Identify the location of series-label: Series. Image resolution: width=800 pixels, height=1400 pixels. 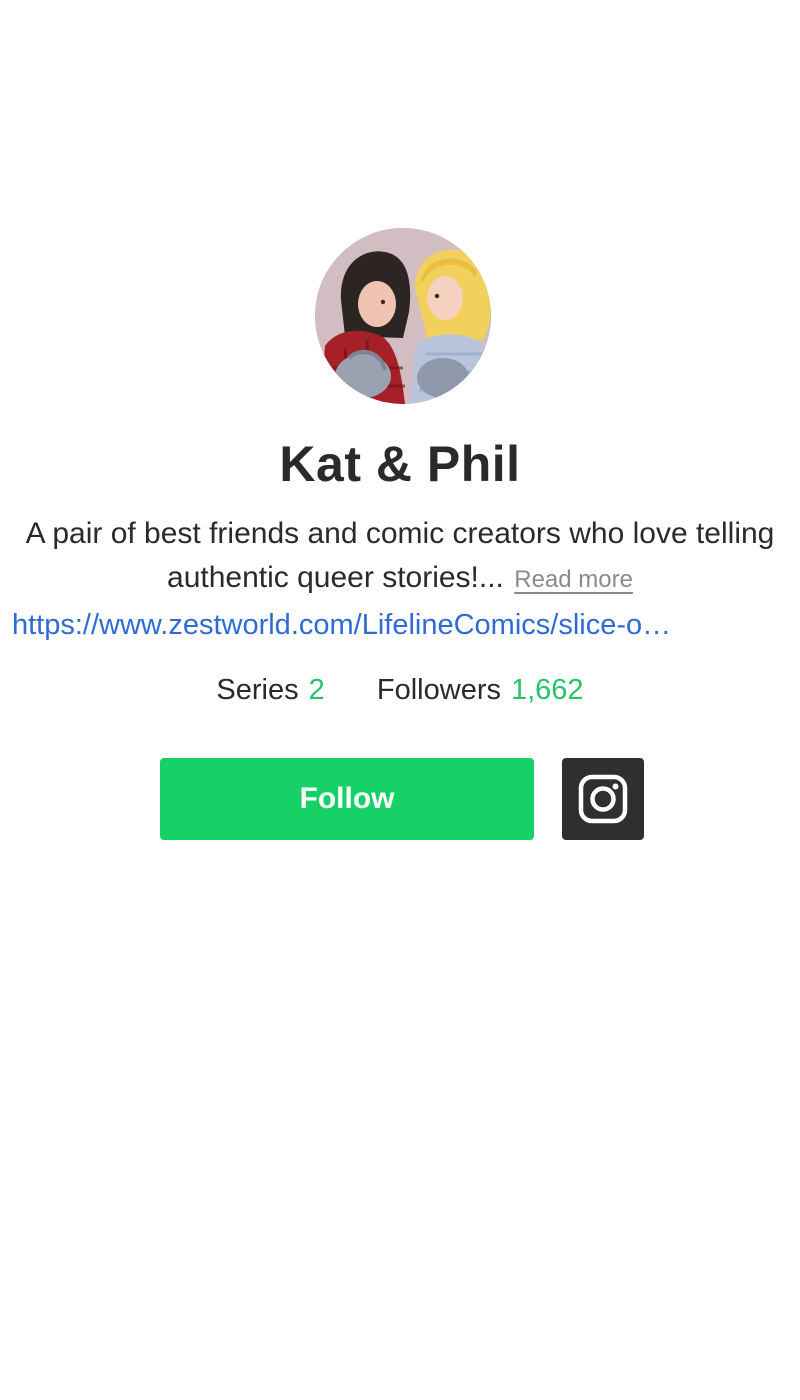
(257, 690).